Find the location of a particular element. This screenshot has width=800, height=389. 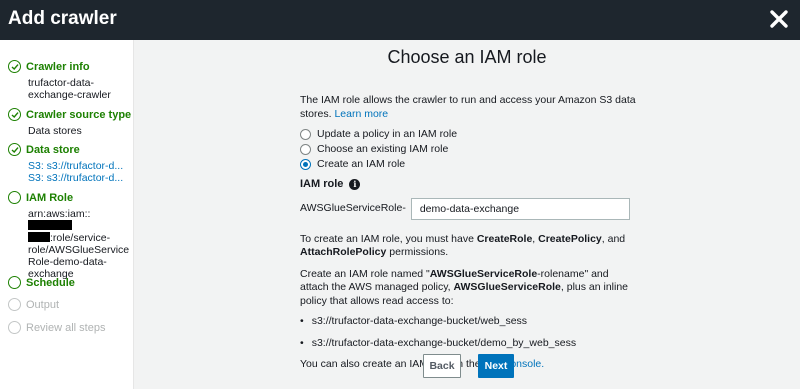

step-label: Data store is located at coordinates (53, 149).